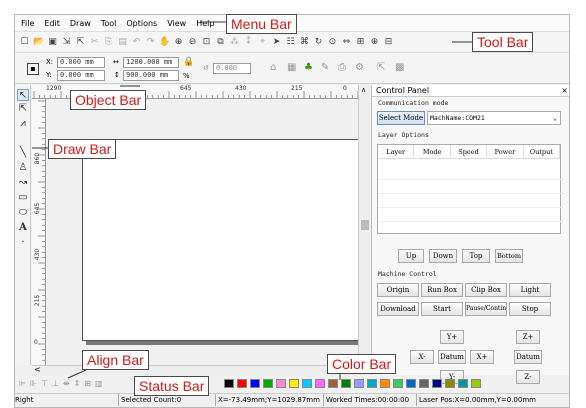  What do you see at coordinates (27, 23) in the screenshot?
I see `menu-file: File` at bounding box center [27, 23].